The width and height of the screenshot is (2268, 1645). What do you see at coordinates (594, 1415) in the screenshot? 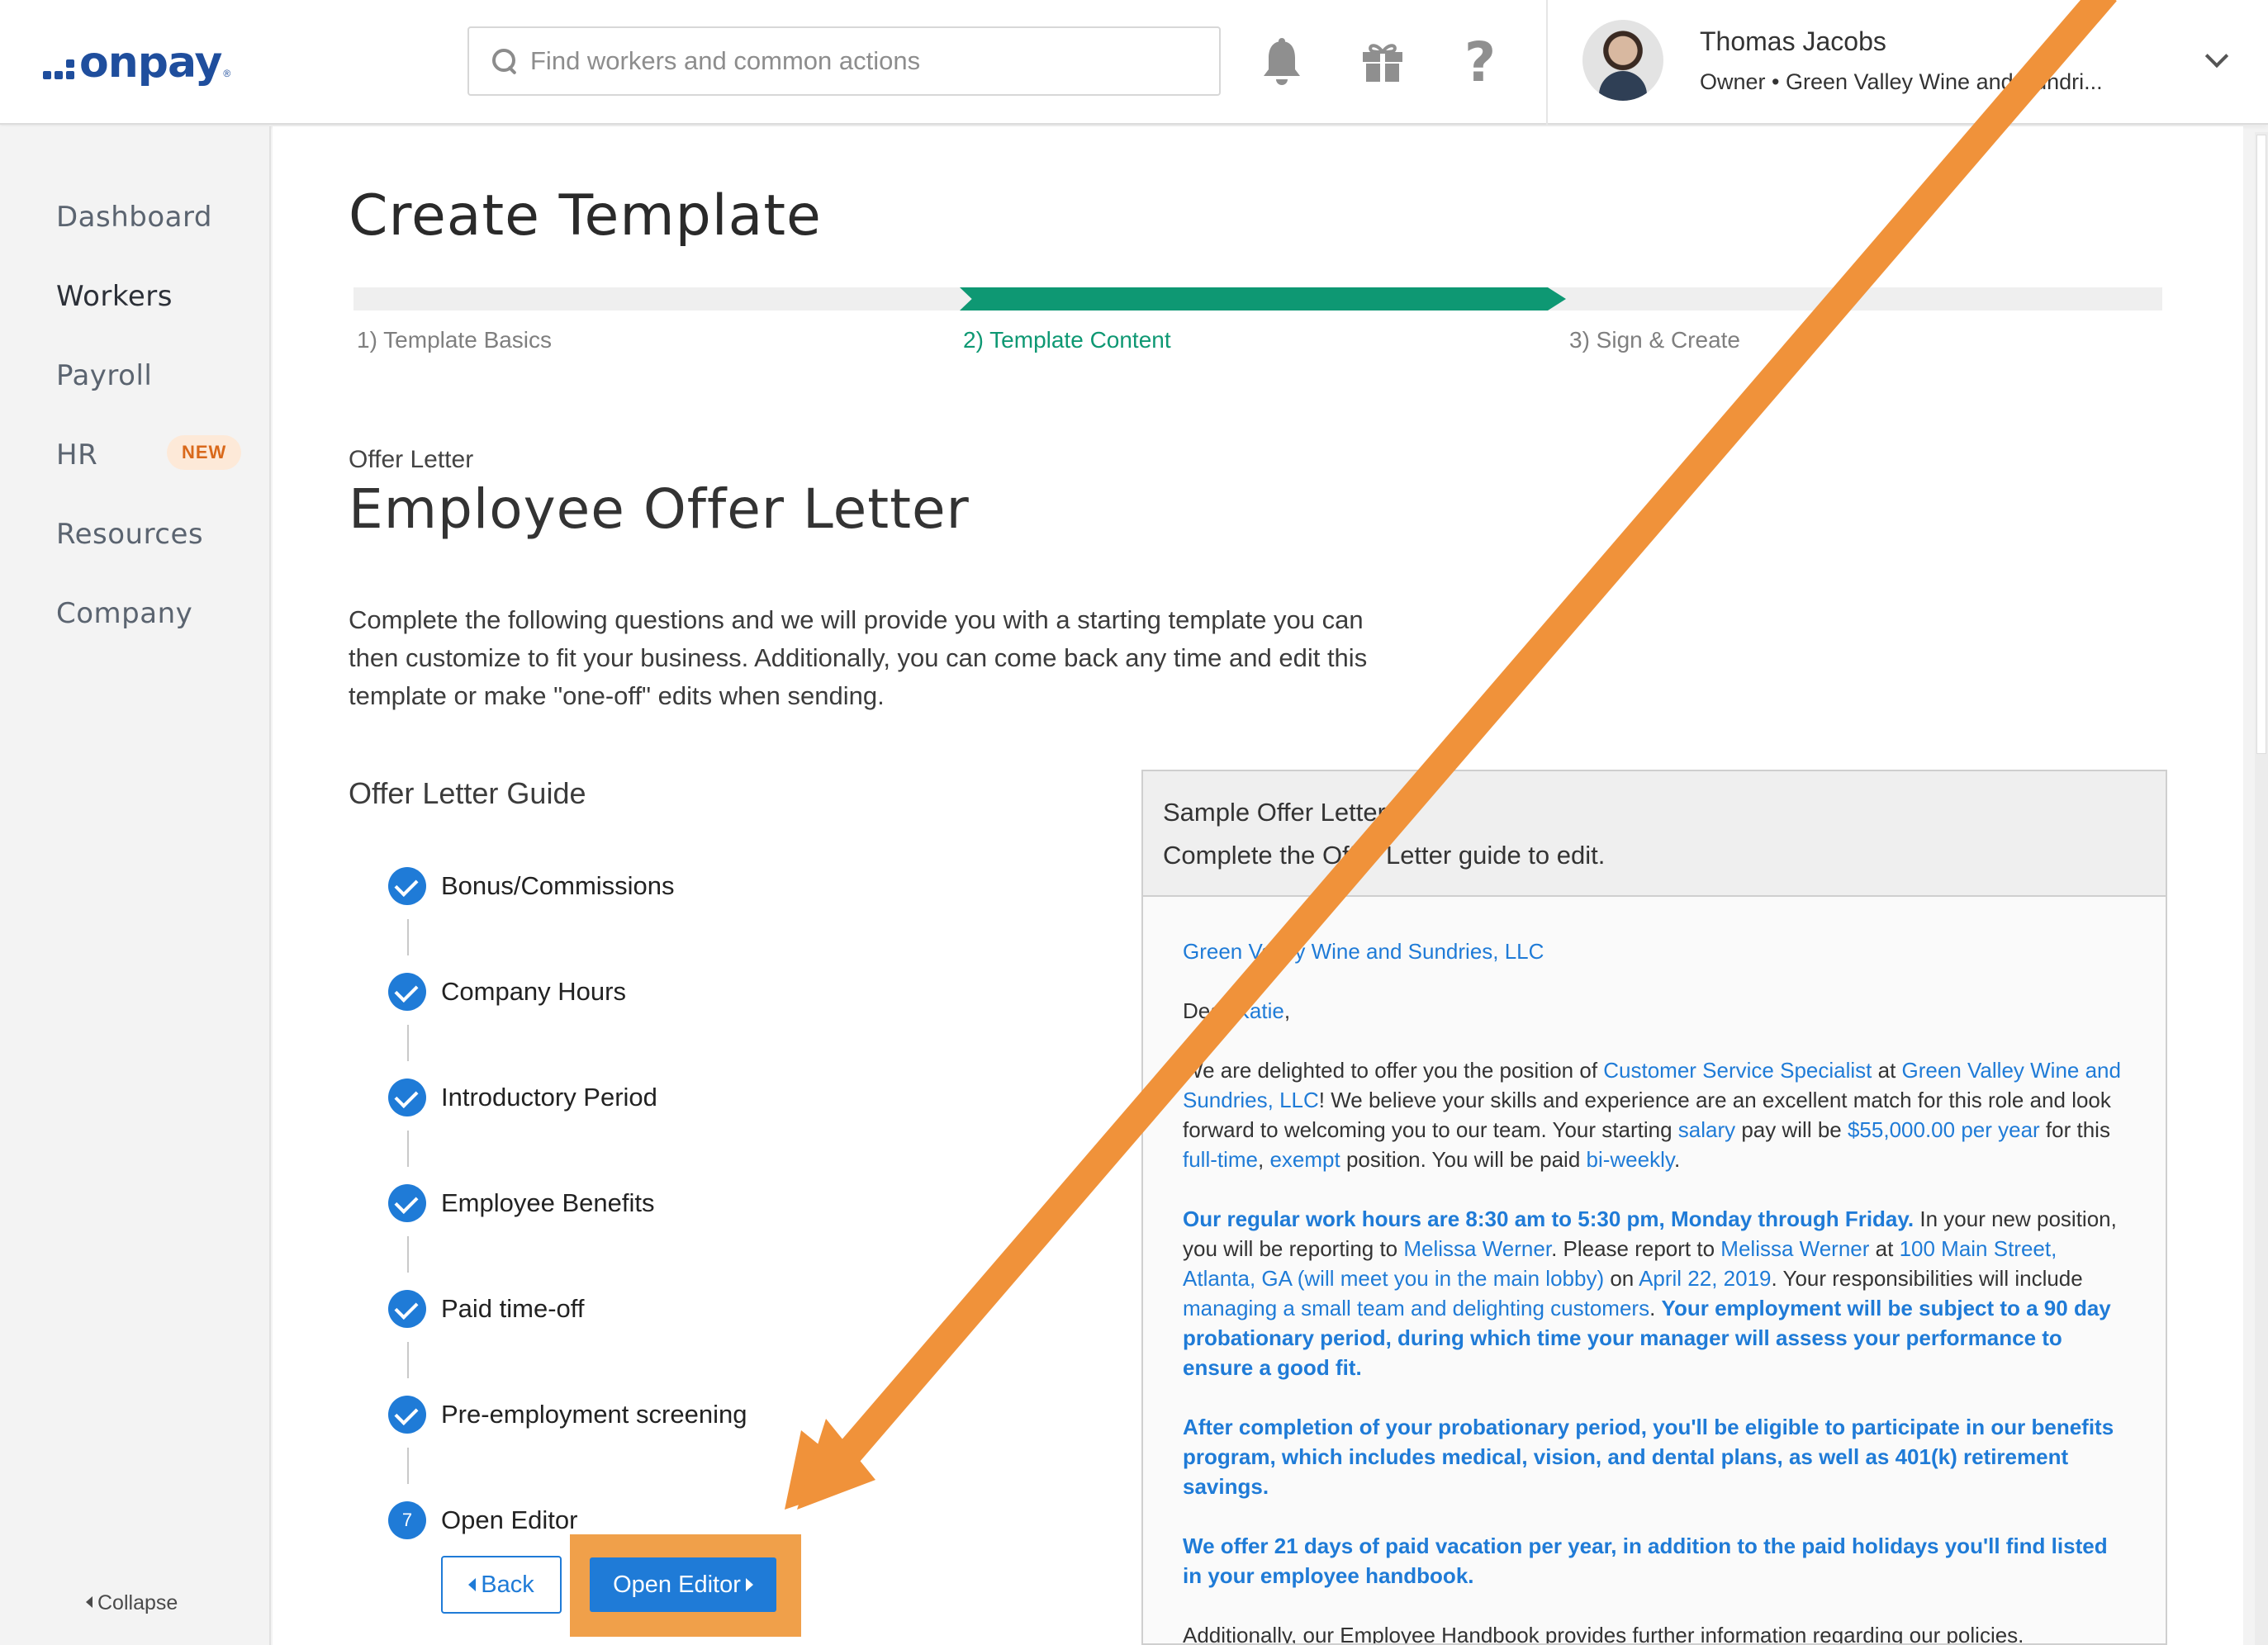
I see `guide-item-label: Pre-employment screening` at bounding box center [594, 1415].